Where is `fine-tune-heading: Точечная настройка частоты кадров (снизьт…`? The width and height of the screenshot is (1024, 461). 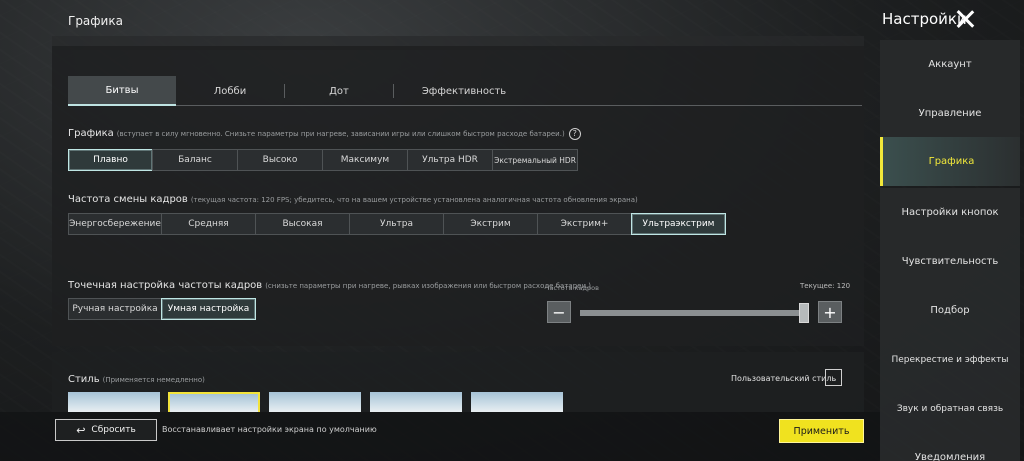
fine-tune-heading: Точечная настройка частоты кадров (снизьт… is located at coordinates (329, 285).